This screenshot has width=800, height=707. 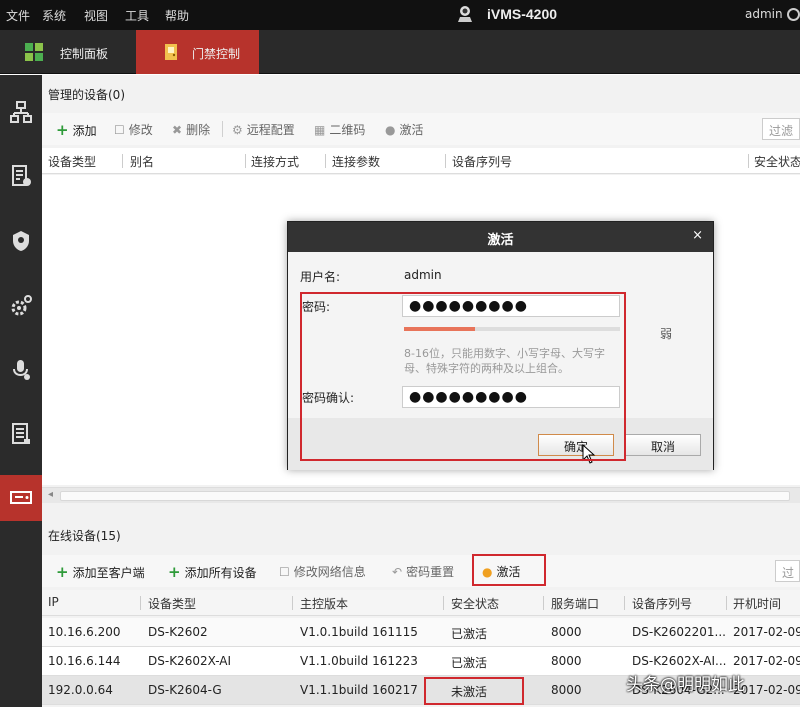 I want to click on sidebar-item-event, so click(x=21, y=176).